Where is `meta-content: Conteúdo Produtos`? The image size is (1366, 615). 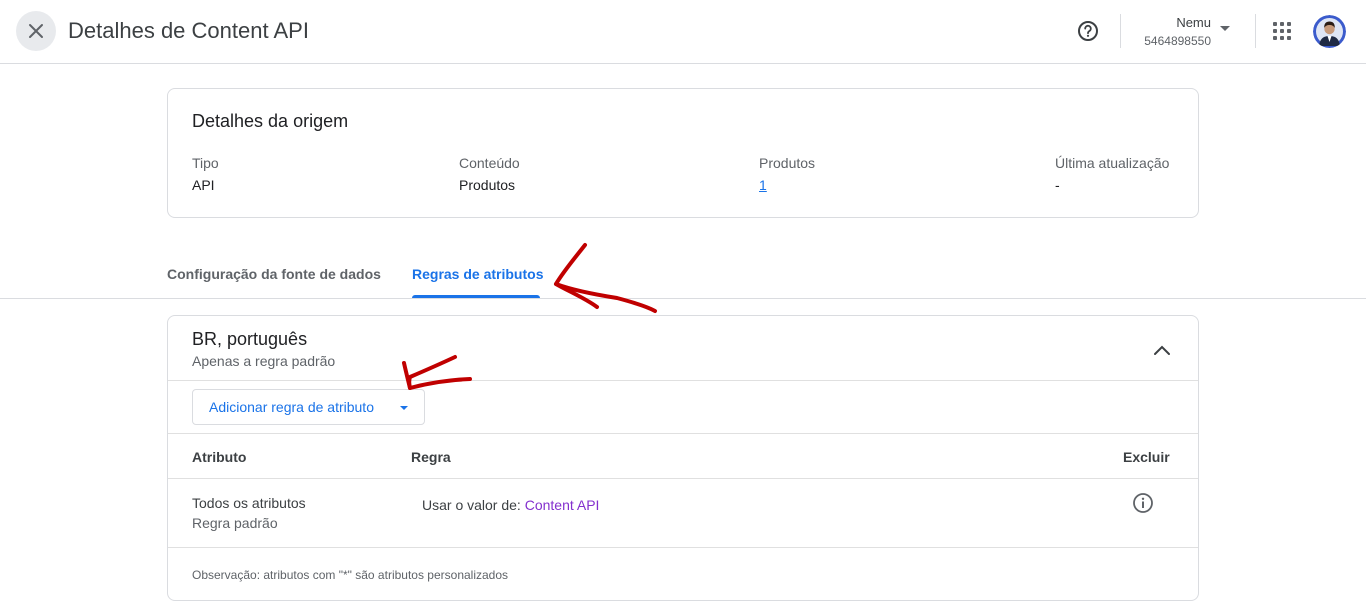
meta-content: Conteúdo Produtos is located at coordinates (489, 174).